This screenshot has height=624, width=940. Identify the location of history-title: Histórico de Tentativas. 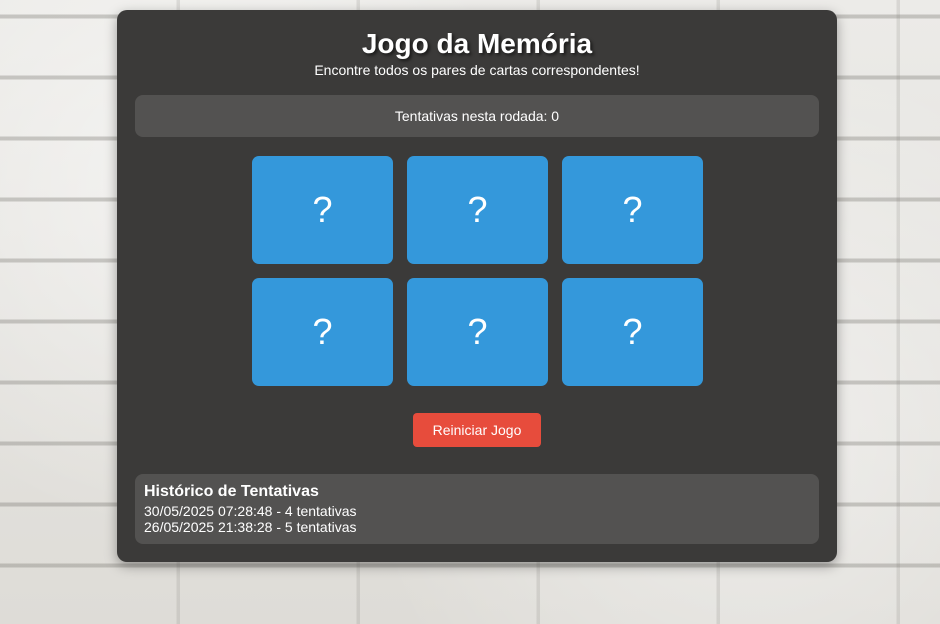
(231, 491).